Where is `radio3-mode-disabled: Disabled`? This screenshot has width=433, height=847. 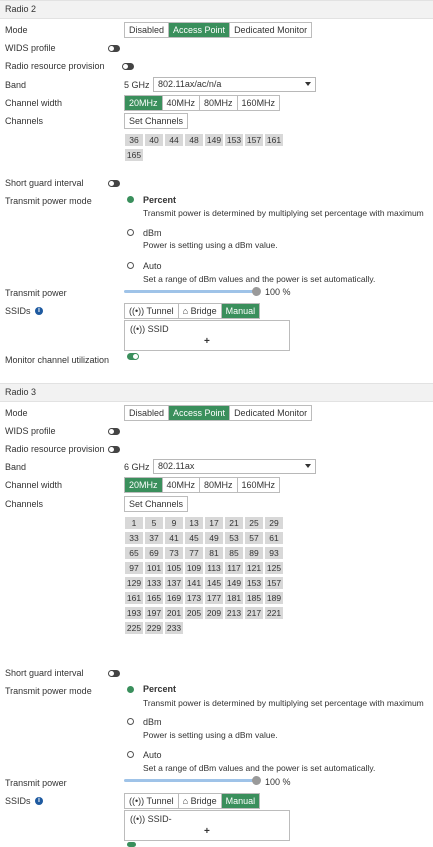
radio3-mode-disabled: Disabled is located at coordinates (146, 413).